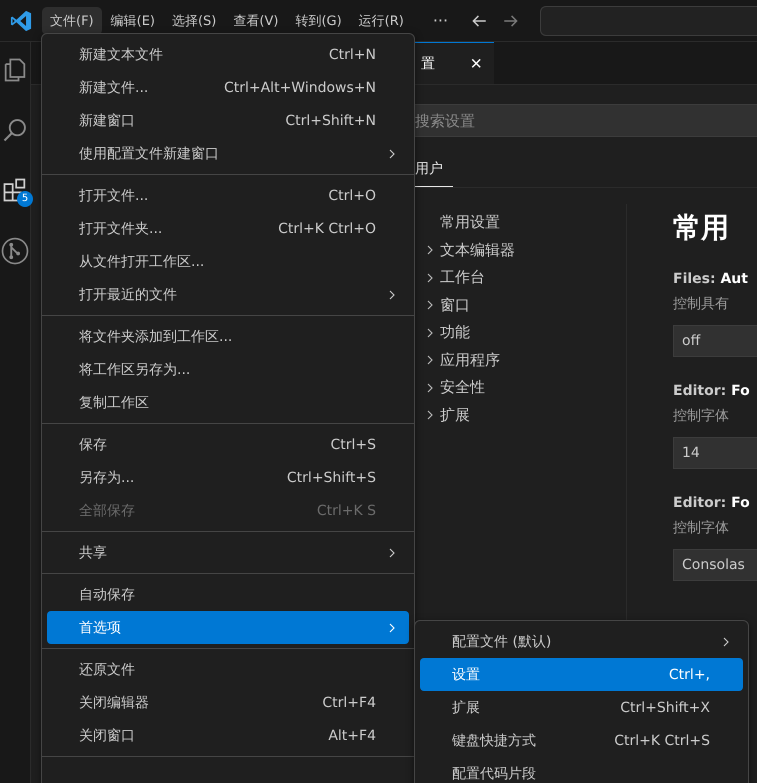 The image size is (757, 783). Describe the element at coordinates (462, 278) in the screenshot. I see `toc-item: 工作台` at that location.